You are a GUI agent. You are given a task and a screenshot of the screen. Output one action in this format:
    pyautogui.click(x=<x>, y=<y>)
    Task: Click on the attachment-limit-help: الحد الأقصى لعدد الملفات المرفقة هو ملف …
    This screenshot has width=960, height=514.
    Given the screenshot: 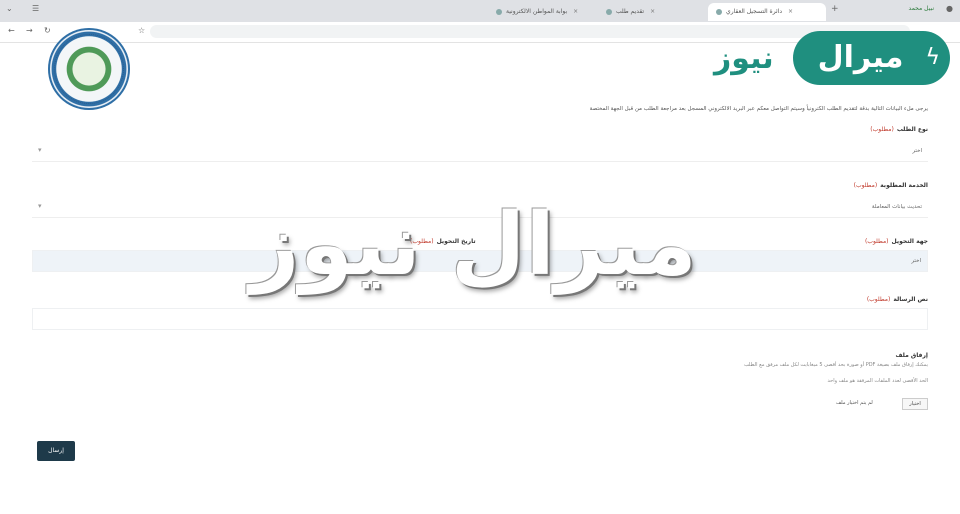 What is the action you would take?
    pyautogui.click(x=877, y=381)
    